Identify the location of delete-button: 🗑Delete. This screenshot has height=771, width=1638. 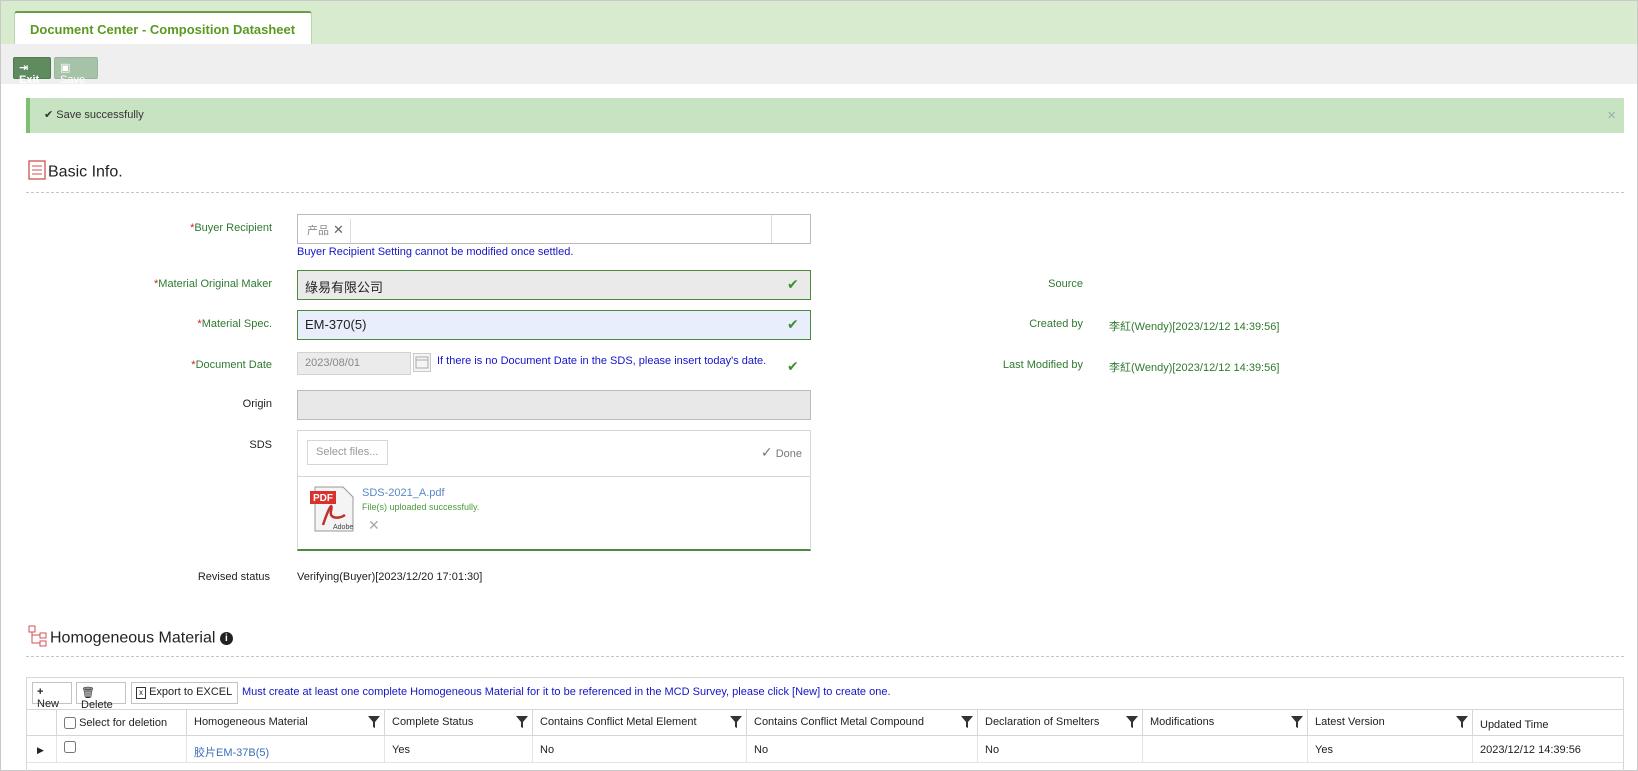
(101, 696).